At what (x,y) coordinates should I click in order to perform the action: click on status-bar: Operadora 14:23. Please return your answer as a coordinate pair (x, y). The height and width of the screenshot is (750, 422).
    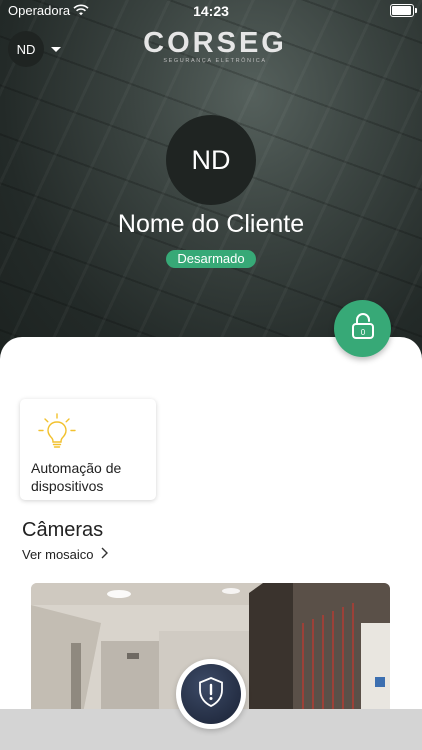
    Looking at the image, I should click on (211, 11).